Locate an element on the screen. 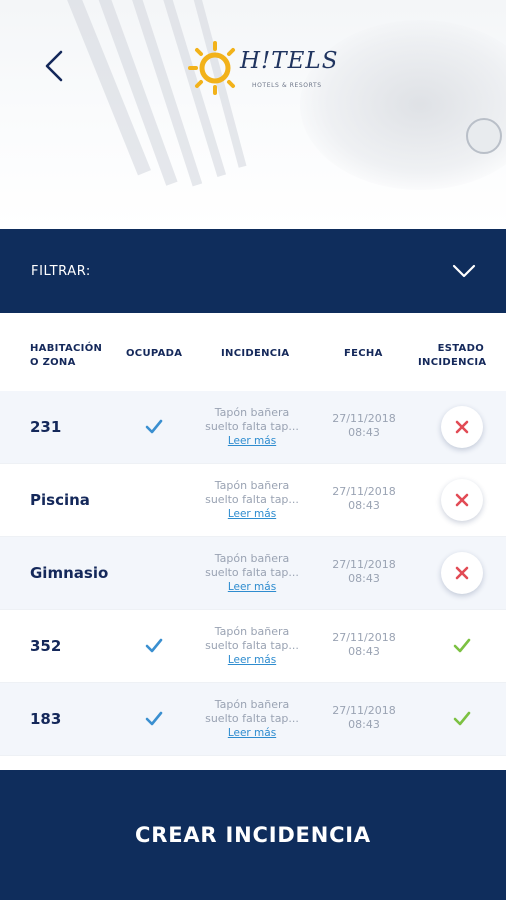  column-header-status-line1: ESTADO is located at coordinates (460, 348).